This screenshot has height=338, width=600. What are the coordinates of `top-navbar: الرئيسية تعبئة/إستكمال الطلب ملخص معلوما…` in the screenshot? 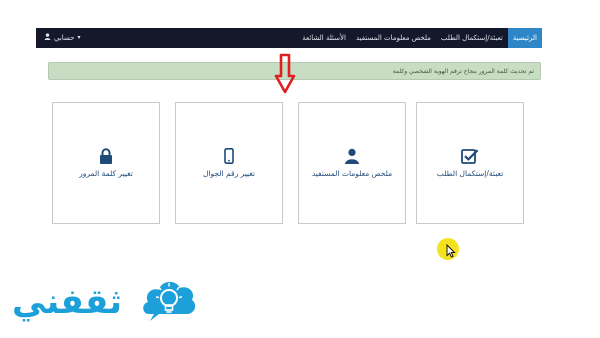 It's located at (289, 38).